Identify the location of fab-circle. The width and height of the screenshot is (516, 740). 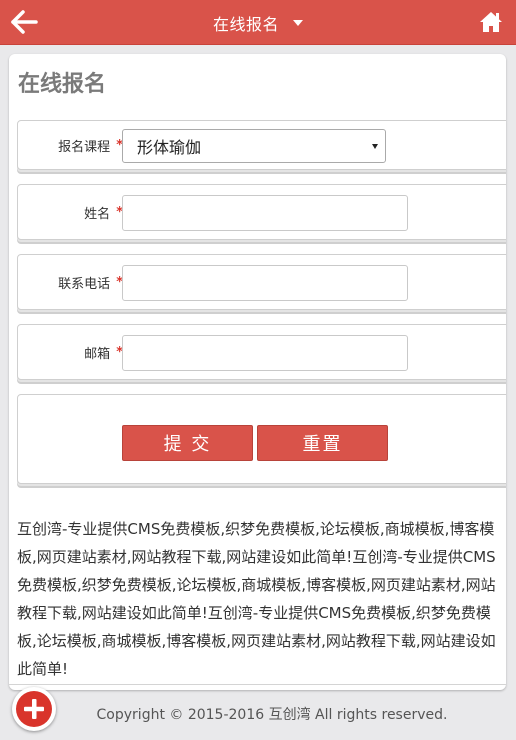
(34, 709).